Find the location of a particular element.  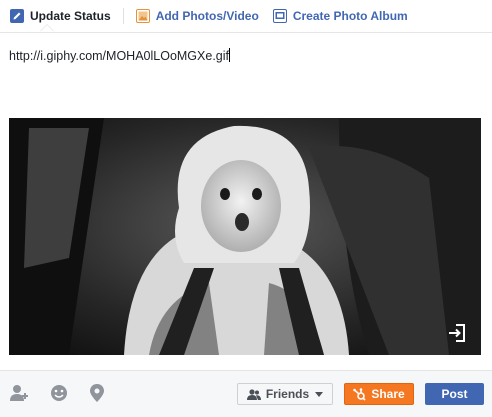

audience-label: Friends is located at coordinates (287, 394).